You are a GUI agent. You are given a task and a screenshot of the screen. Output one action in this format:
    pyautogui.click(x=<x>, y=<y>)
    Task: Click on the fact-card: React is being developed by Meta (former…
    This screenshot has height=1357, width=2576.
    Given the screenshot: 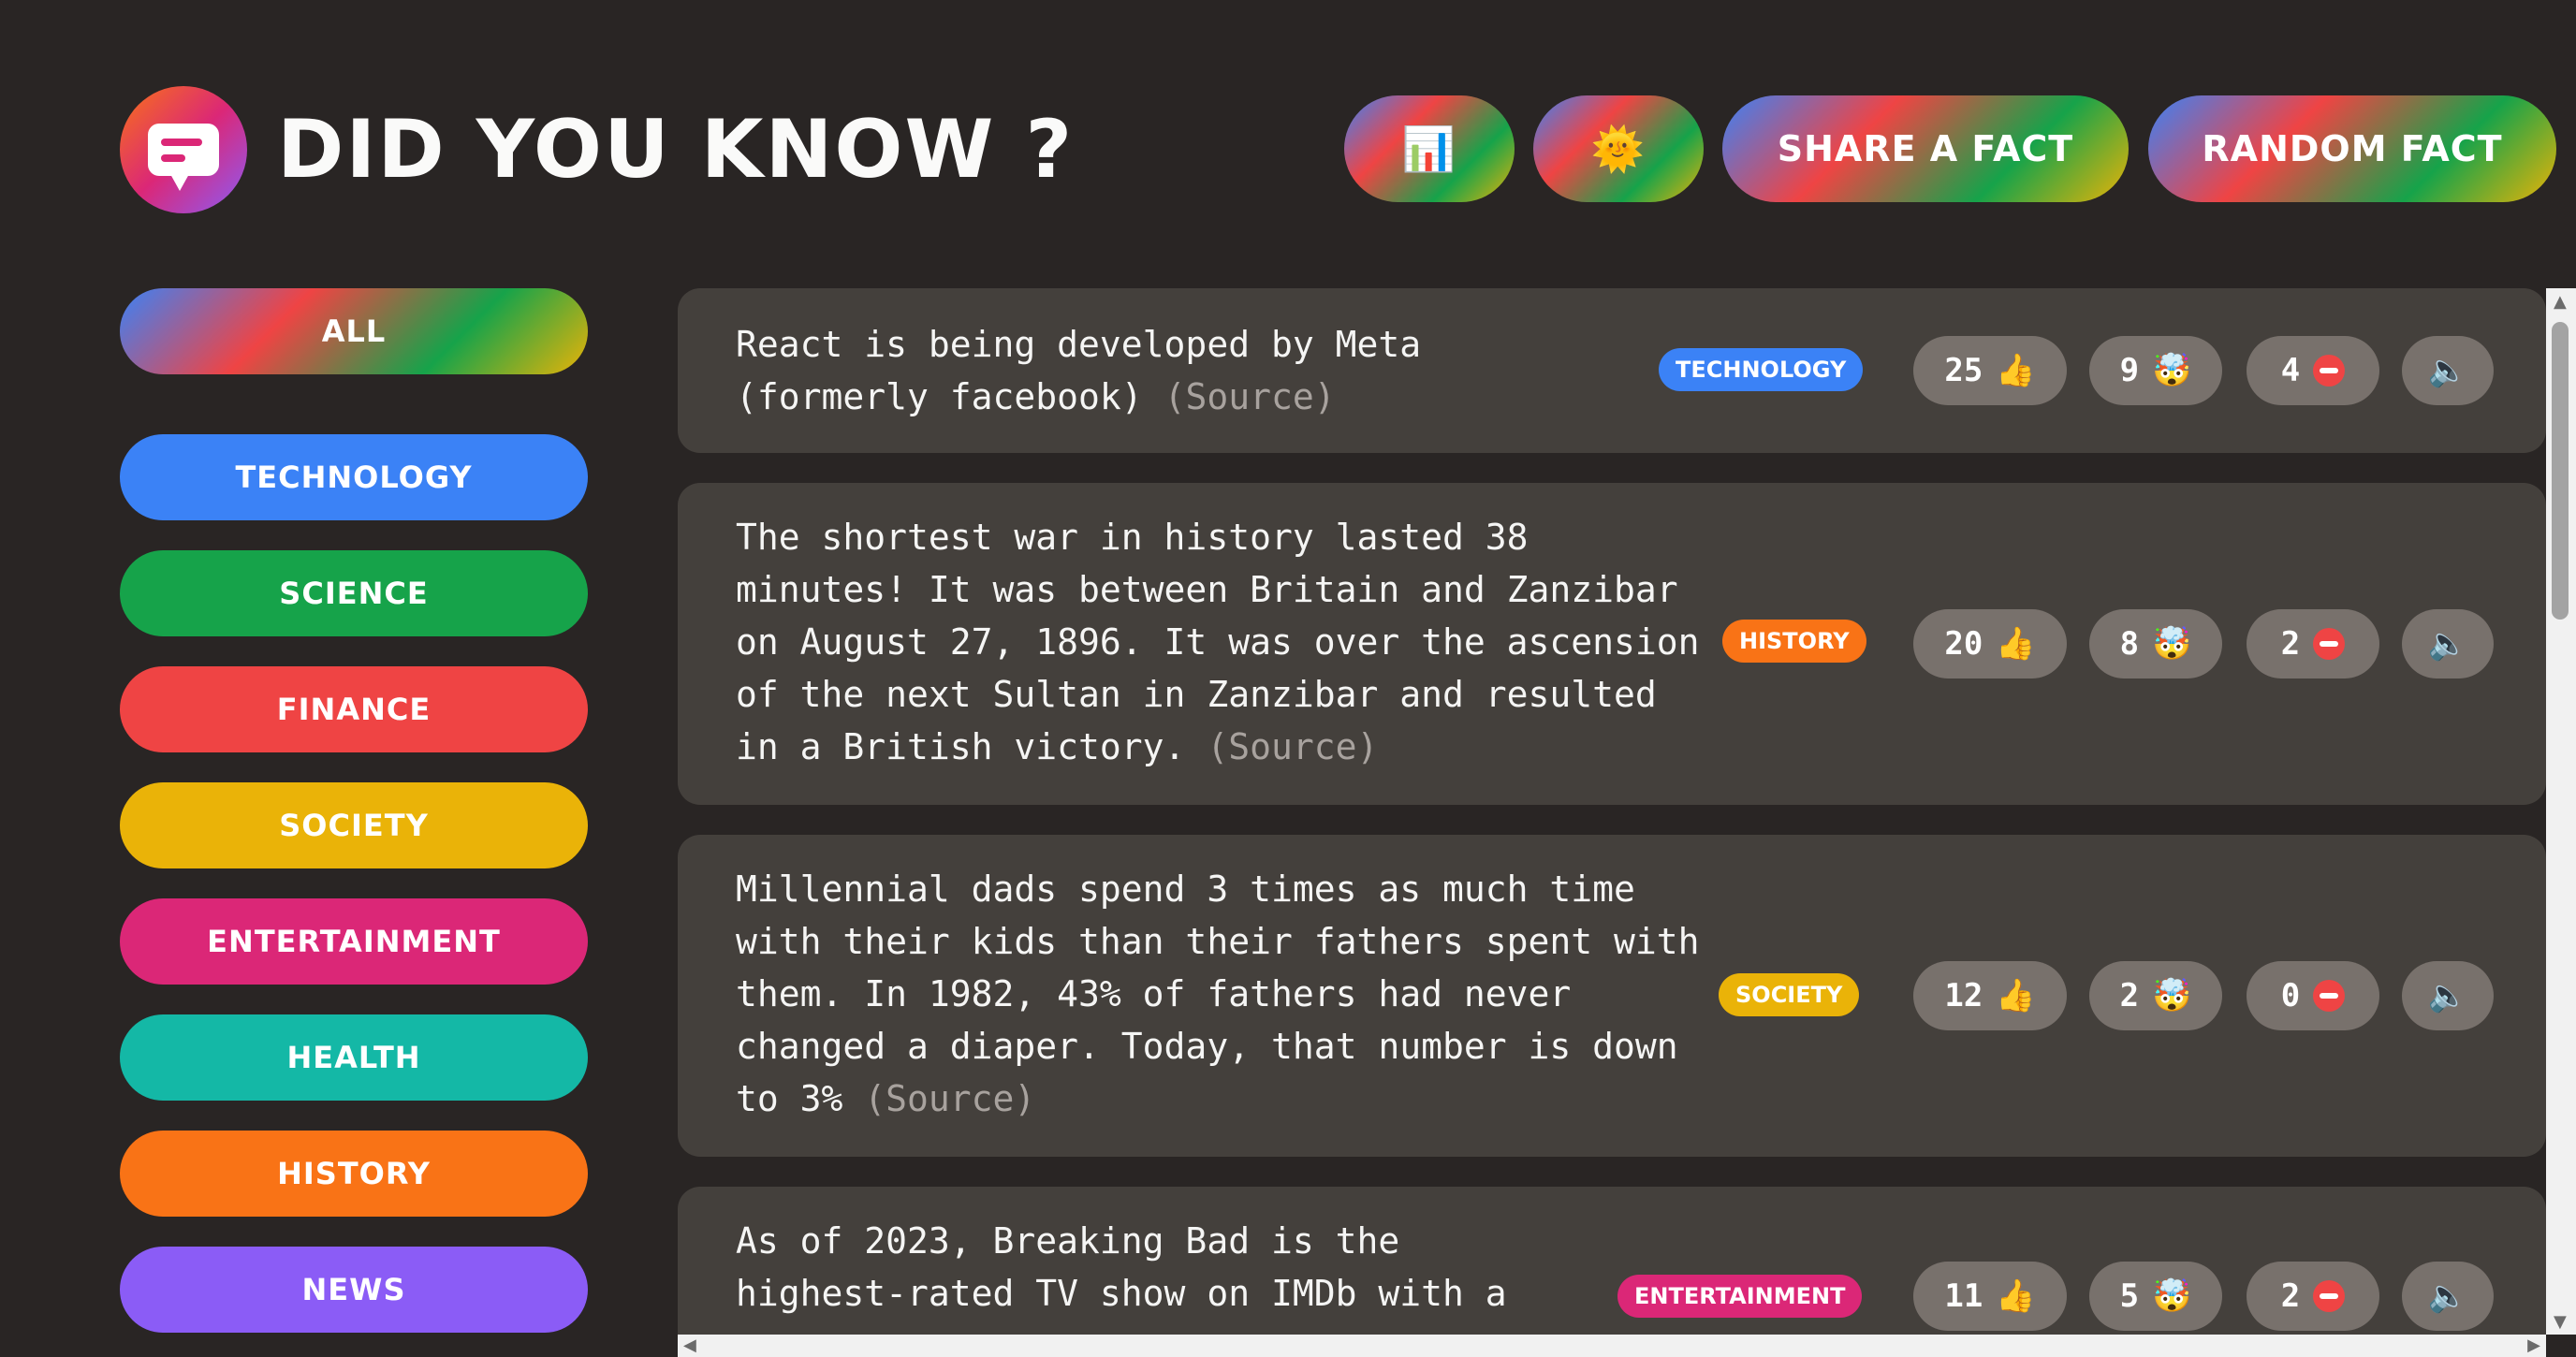 What is the action you would take?
    pyautogui.click(x=1612, y=371)
    